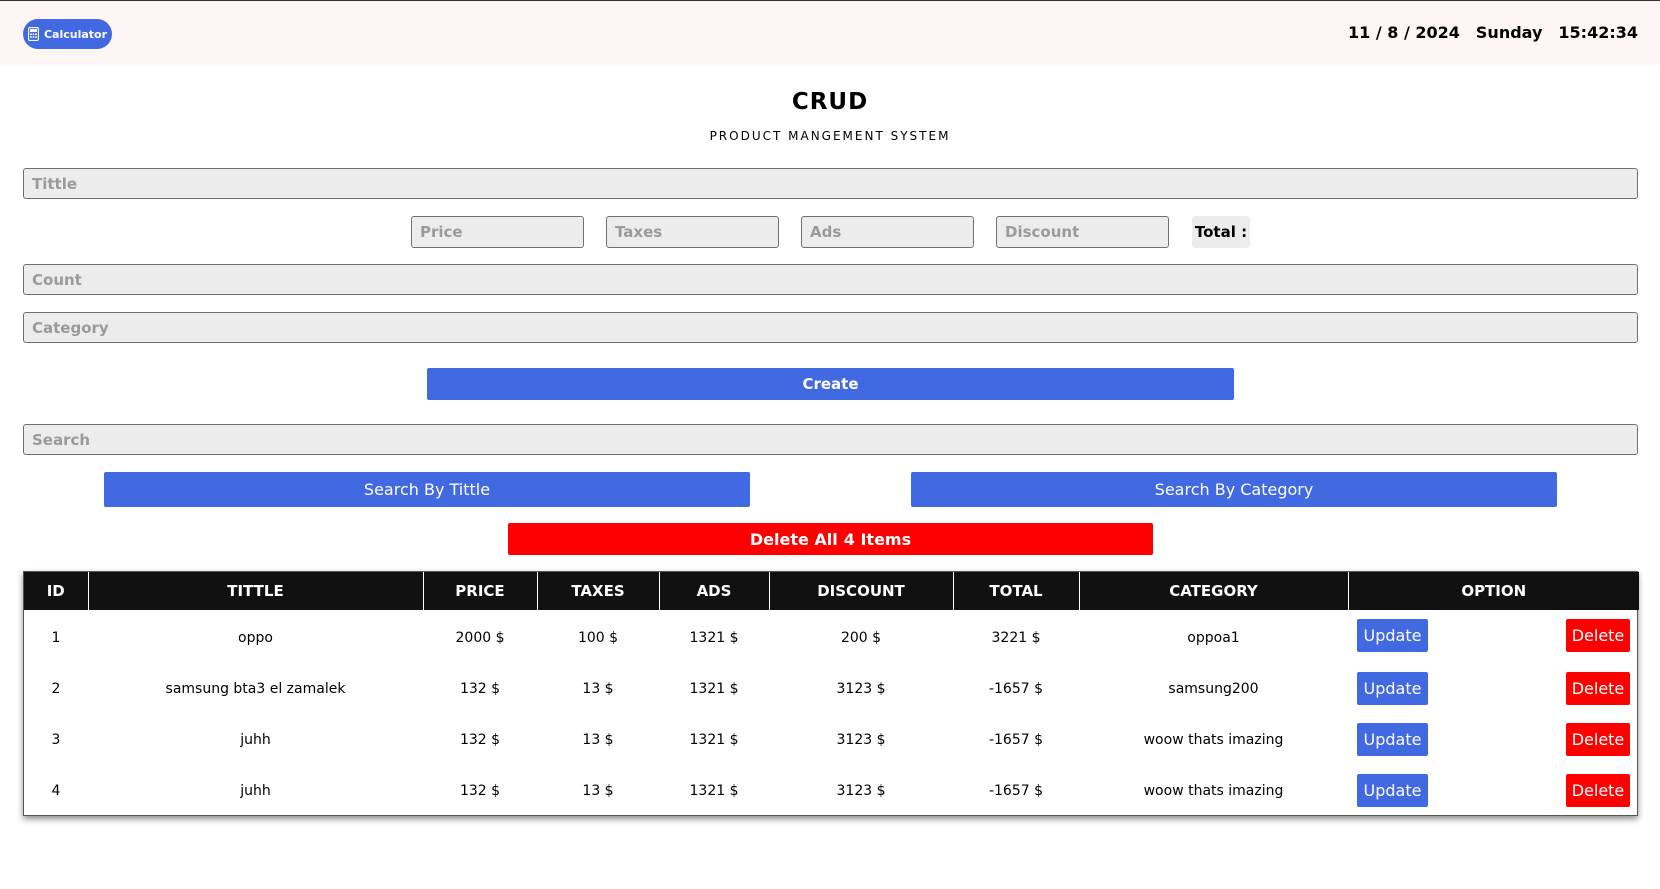 This screenshot has height=889, width=1660. Describe the element at coordinates (830, 136) in the screenshot. I see `page-subtitle: PRODUCT MANGEMENT SYSTEM` at that location.